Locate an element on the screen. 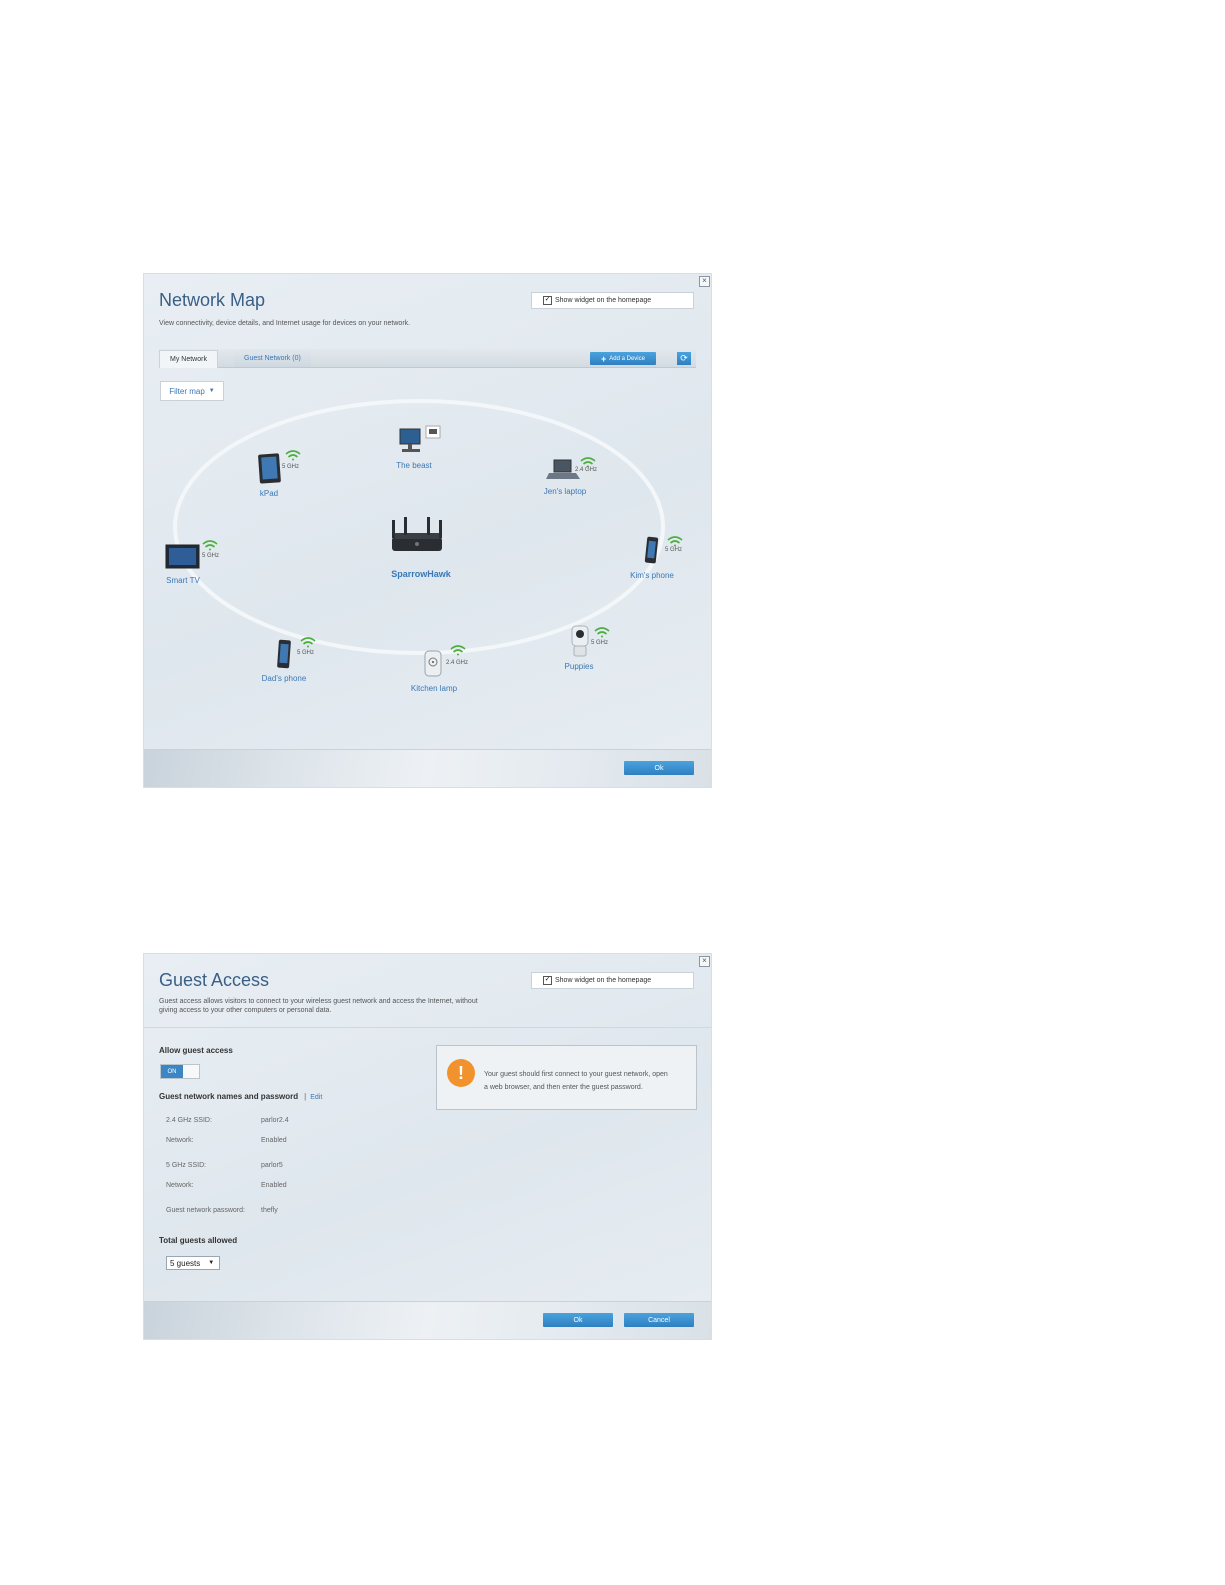 The image size is (1225, 1585). device-label-kitchen-lamp: Kitchen lamp is located at coordinates (434, 688).